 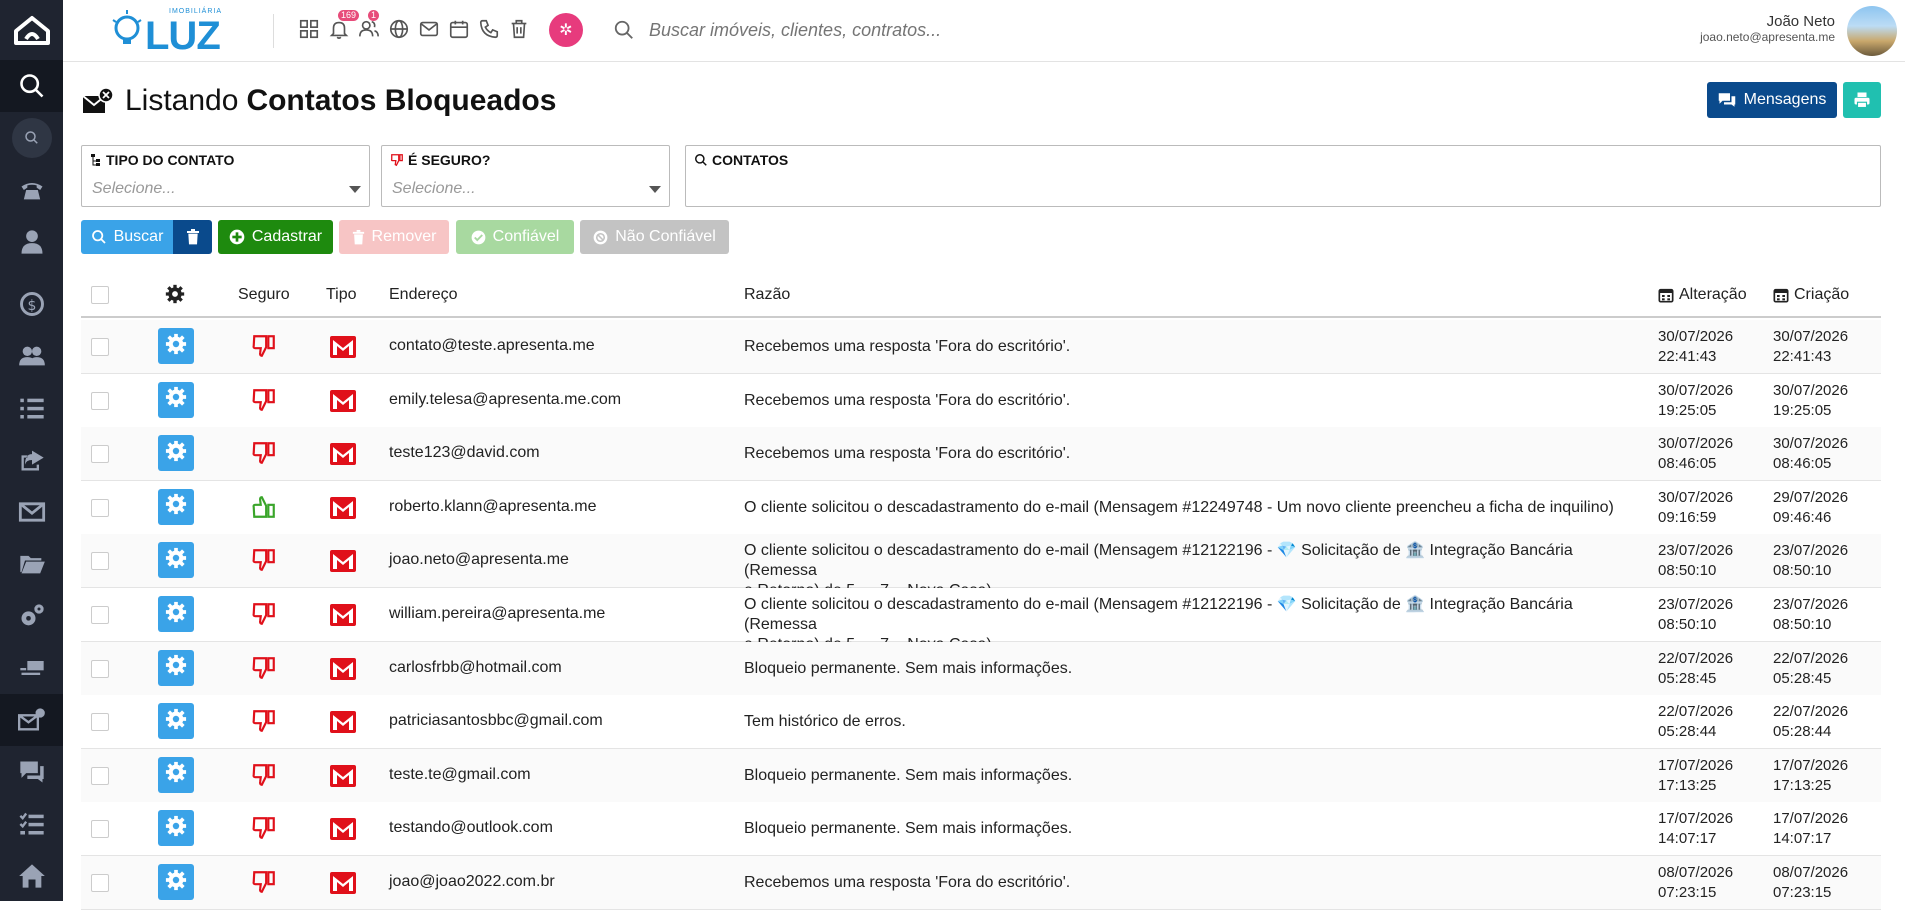 I want to click on row-alteracao-date: 17/07/2026, so click(x=1696, y=819).